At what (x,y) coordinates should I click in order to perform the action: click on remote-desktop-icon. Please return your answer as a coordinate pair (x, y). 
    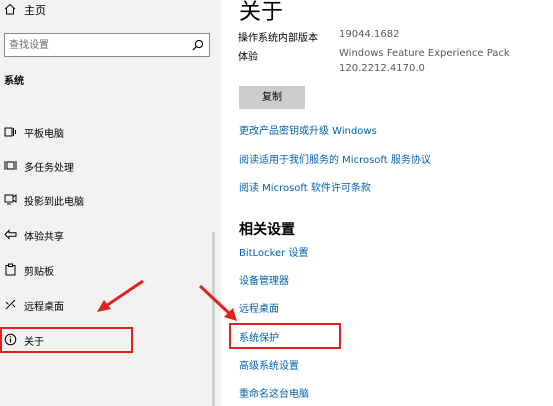
    Looking at the image, I should click on (10, 304).